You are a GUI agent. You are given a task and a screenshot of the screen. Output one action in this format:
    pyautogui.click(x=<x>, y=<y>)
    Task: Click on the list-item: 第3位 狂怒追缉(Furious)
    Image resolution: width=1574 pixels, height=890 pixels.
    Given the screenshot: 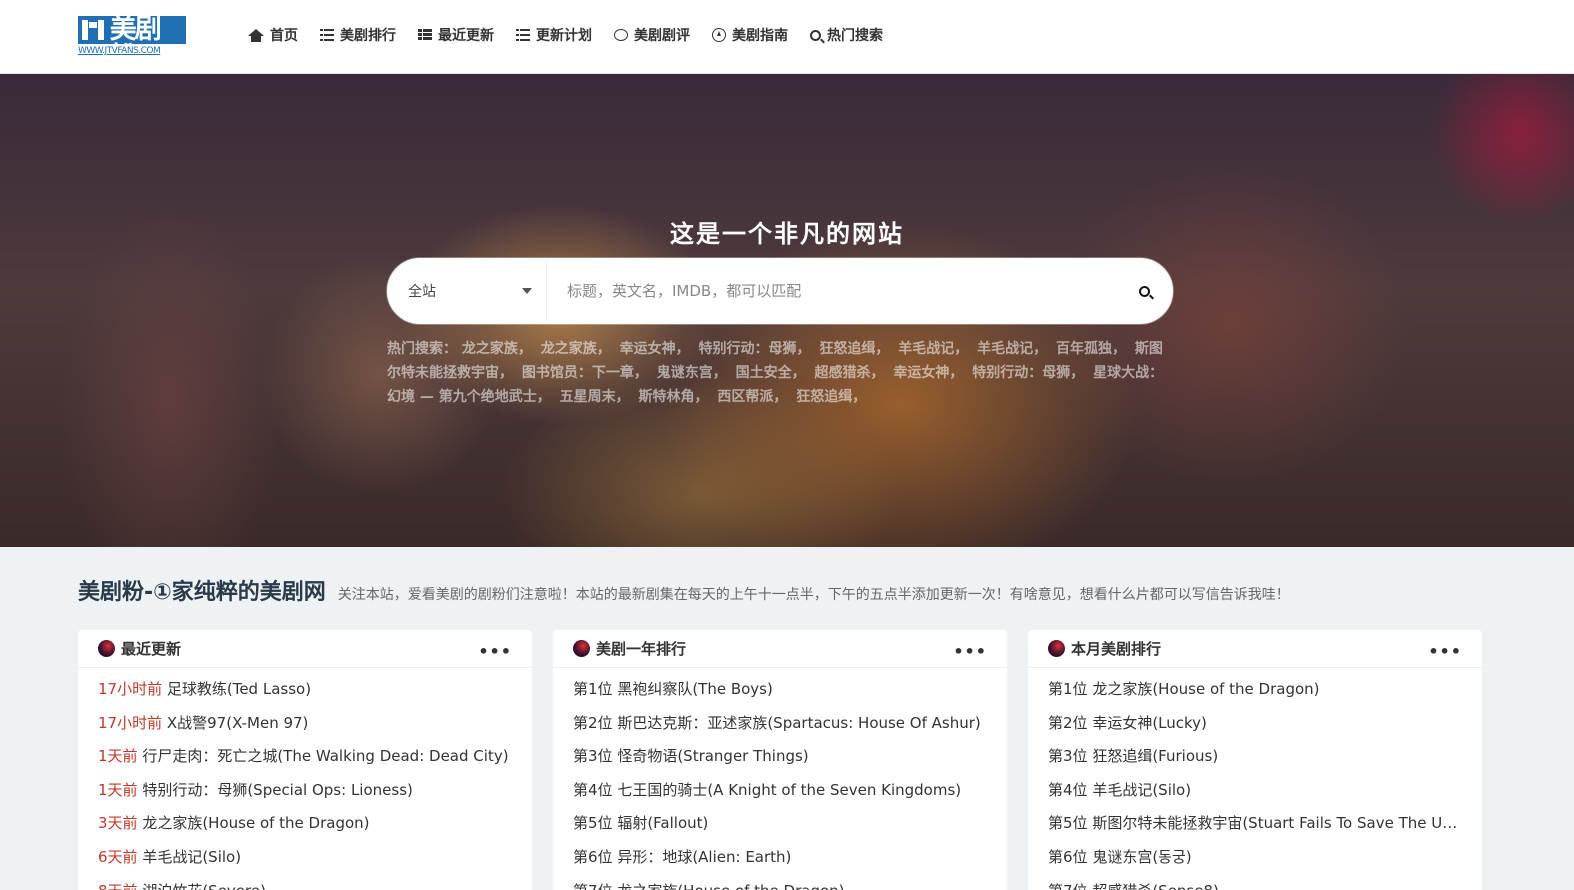 What is the action you would take?
    pyautogui.click(x=1255, y=762)
    